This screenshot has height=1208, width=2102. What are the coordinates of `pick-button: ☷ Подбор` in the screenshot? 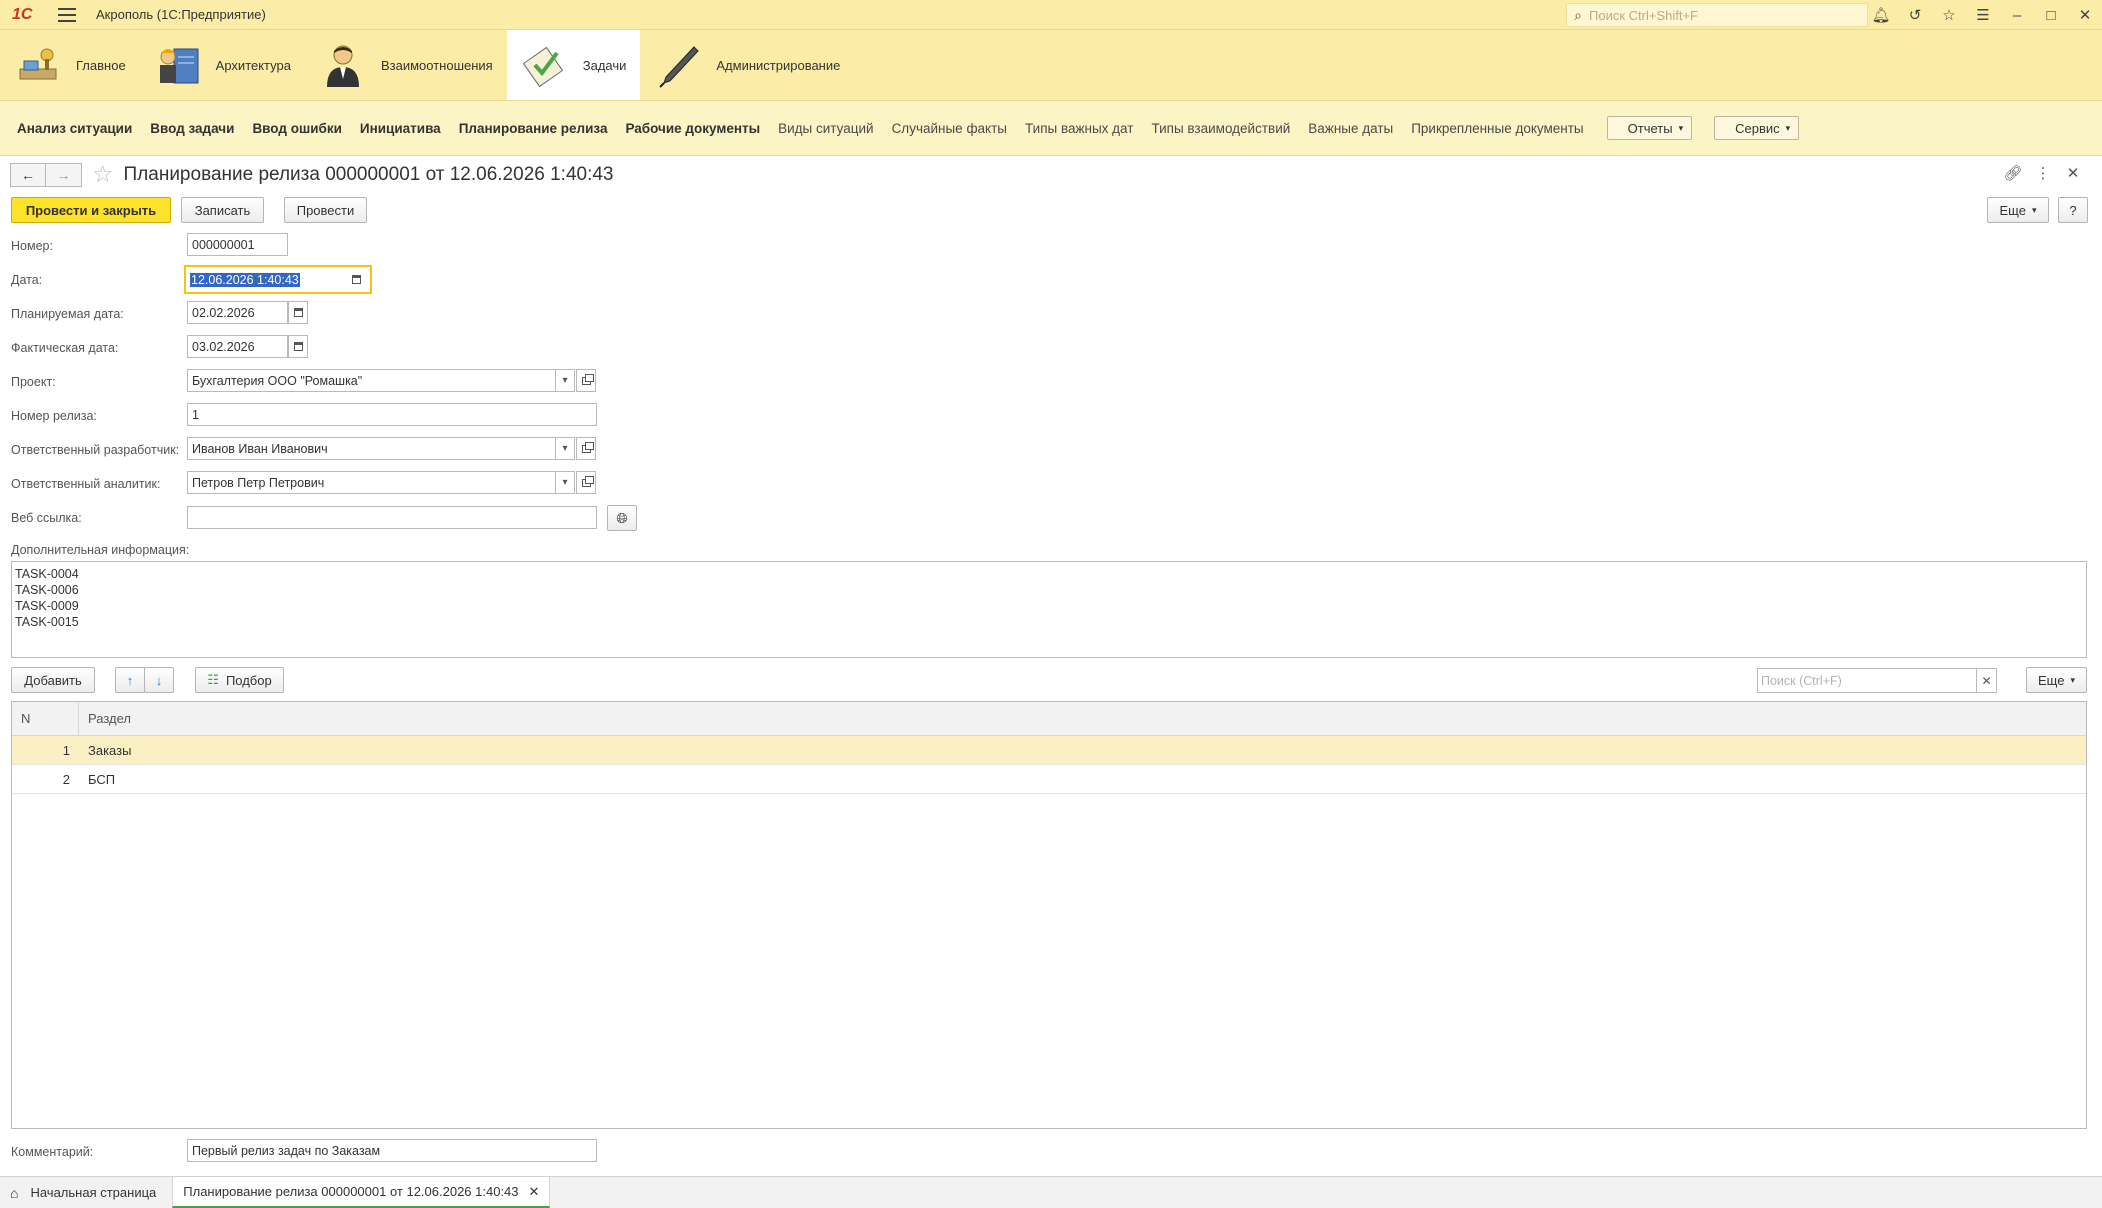 It's located at (239, 680).